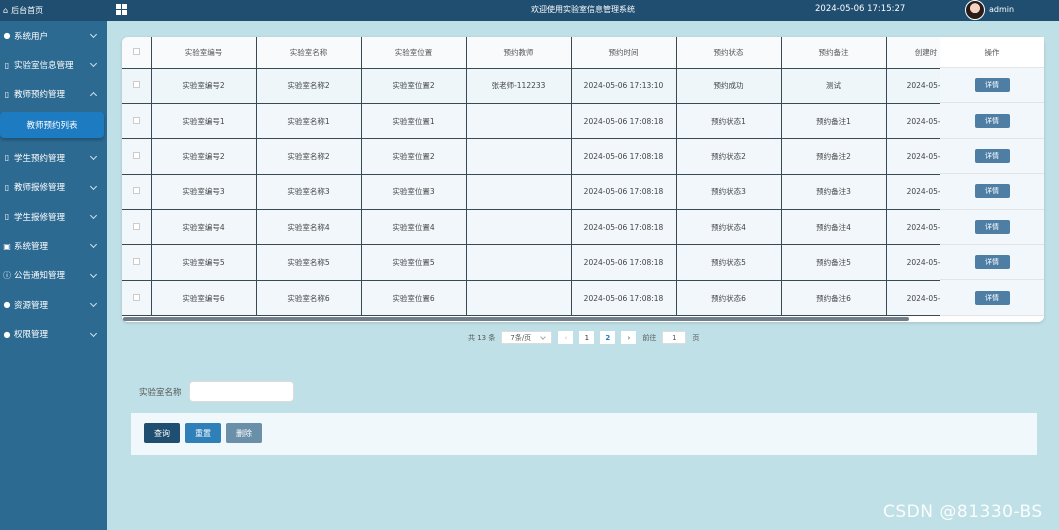 The image size is (1059, 530). What do you see at coordinates (860, 9) in the screenshot?
I see `datetime: 2024-05-06 17:15:27` at bounding box center [860, 9].